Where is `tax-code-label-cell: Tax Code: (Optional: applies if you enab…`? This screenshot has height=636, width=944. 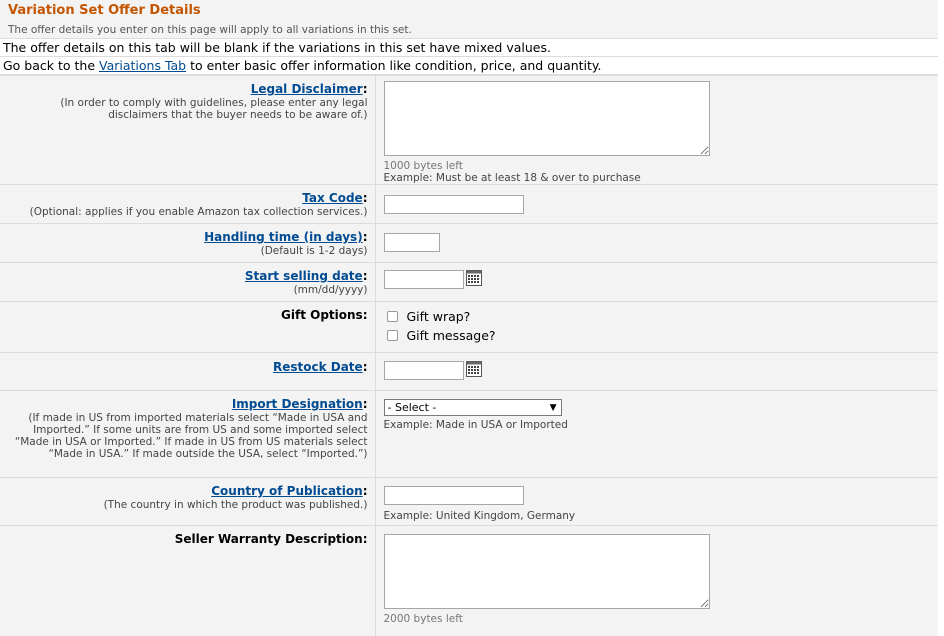
tax-code-label-cell: Tax Code: (Optional: applies if you enab… is located at coordinates (188, 204).